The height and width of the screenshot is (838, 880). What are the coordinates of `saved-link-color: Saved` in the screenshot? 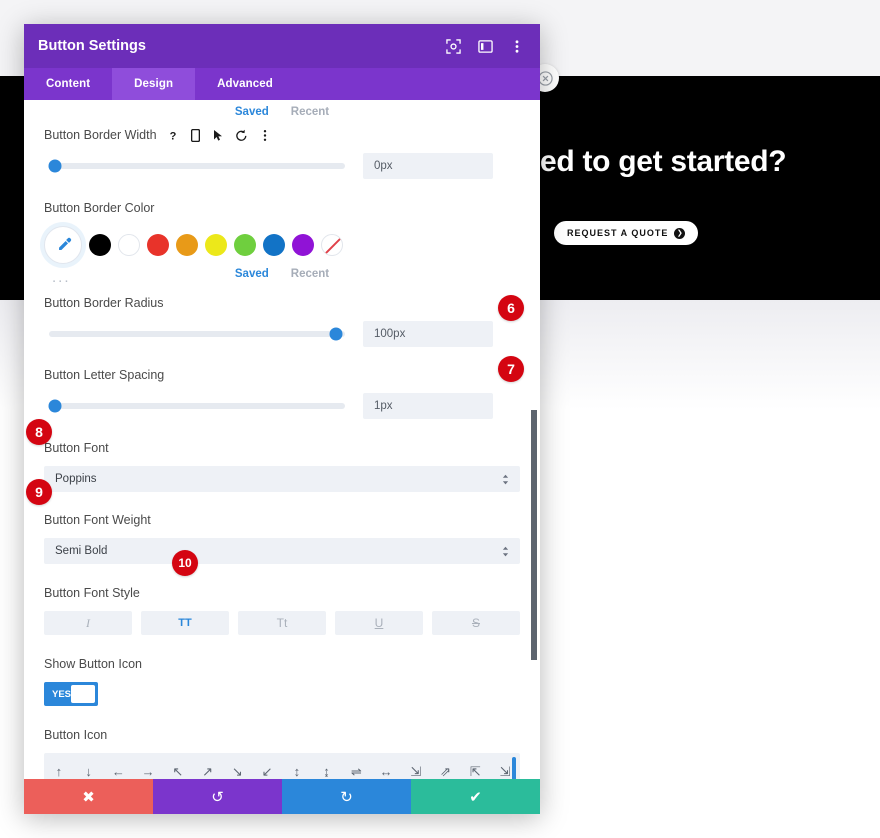 It's located at (252, 274).